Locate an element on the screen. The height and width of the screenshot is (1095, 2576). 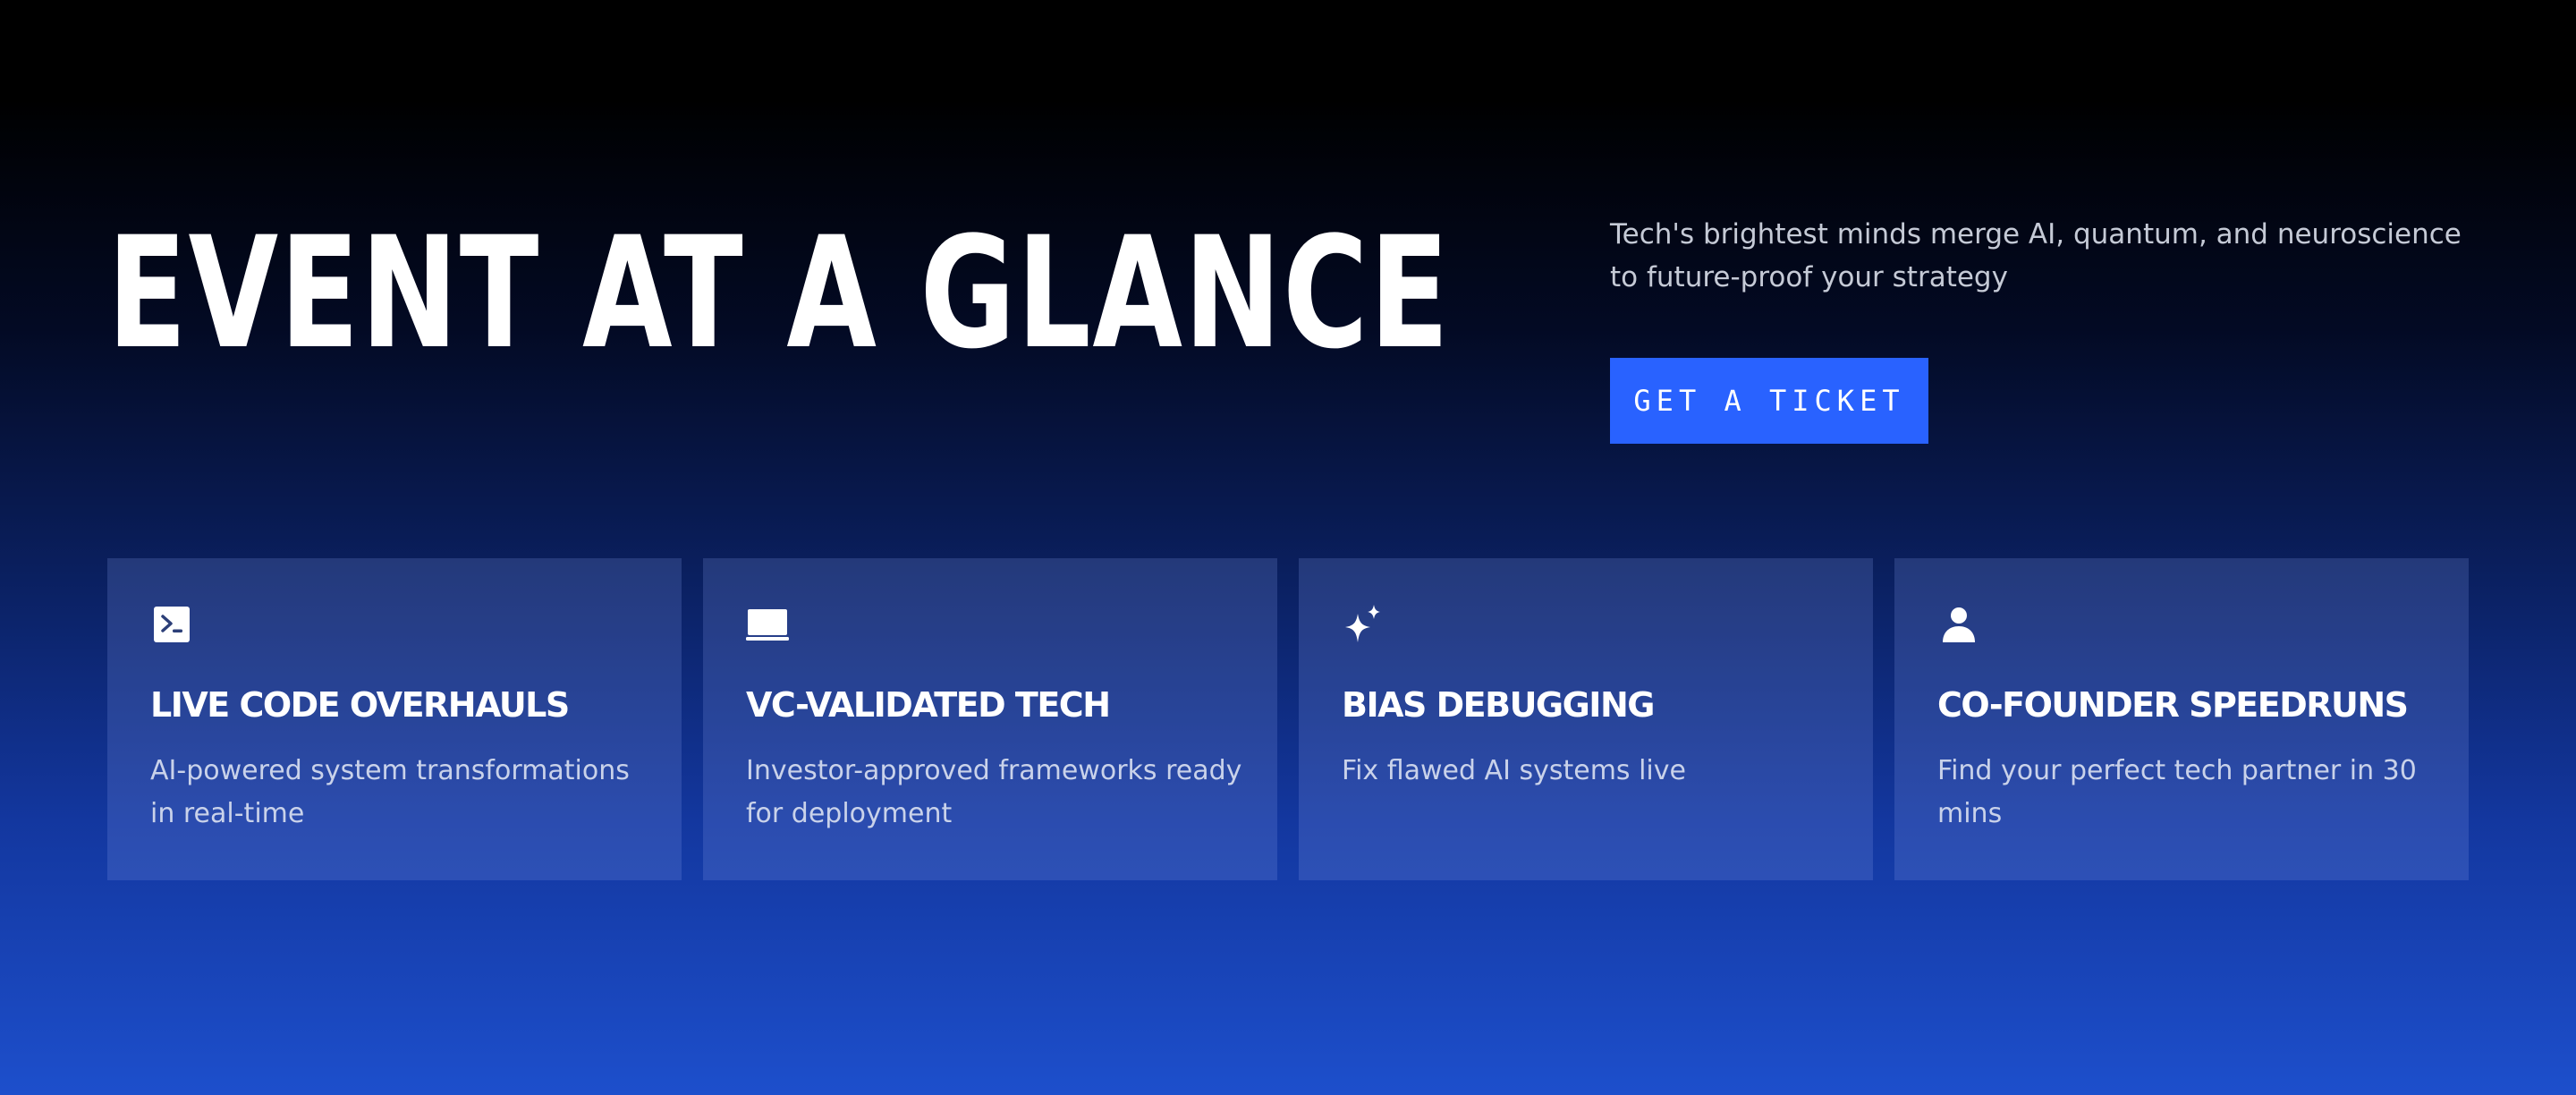
feature-title: VC-VALIDATED TECH is located at coordinates (928, 705).